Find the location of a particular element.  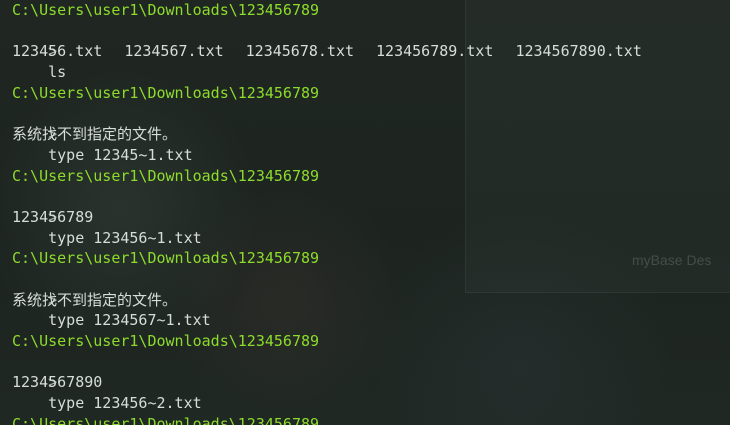

file-name: 123456.txt is located at coordinates (57, 51).